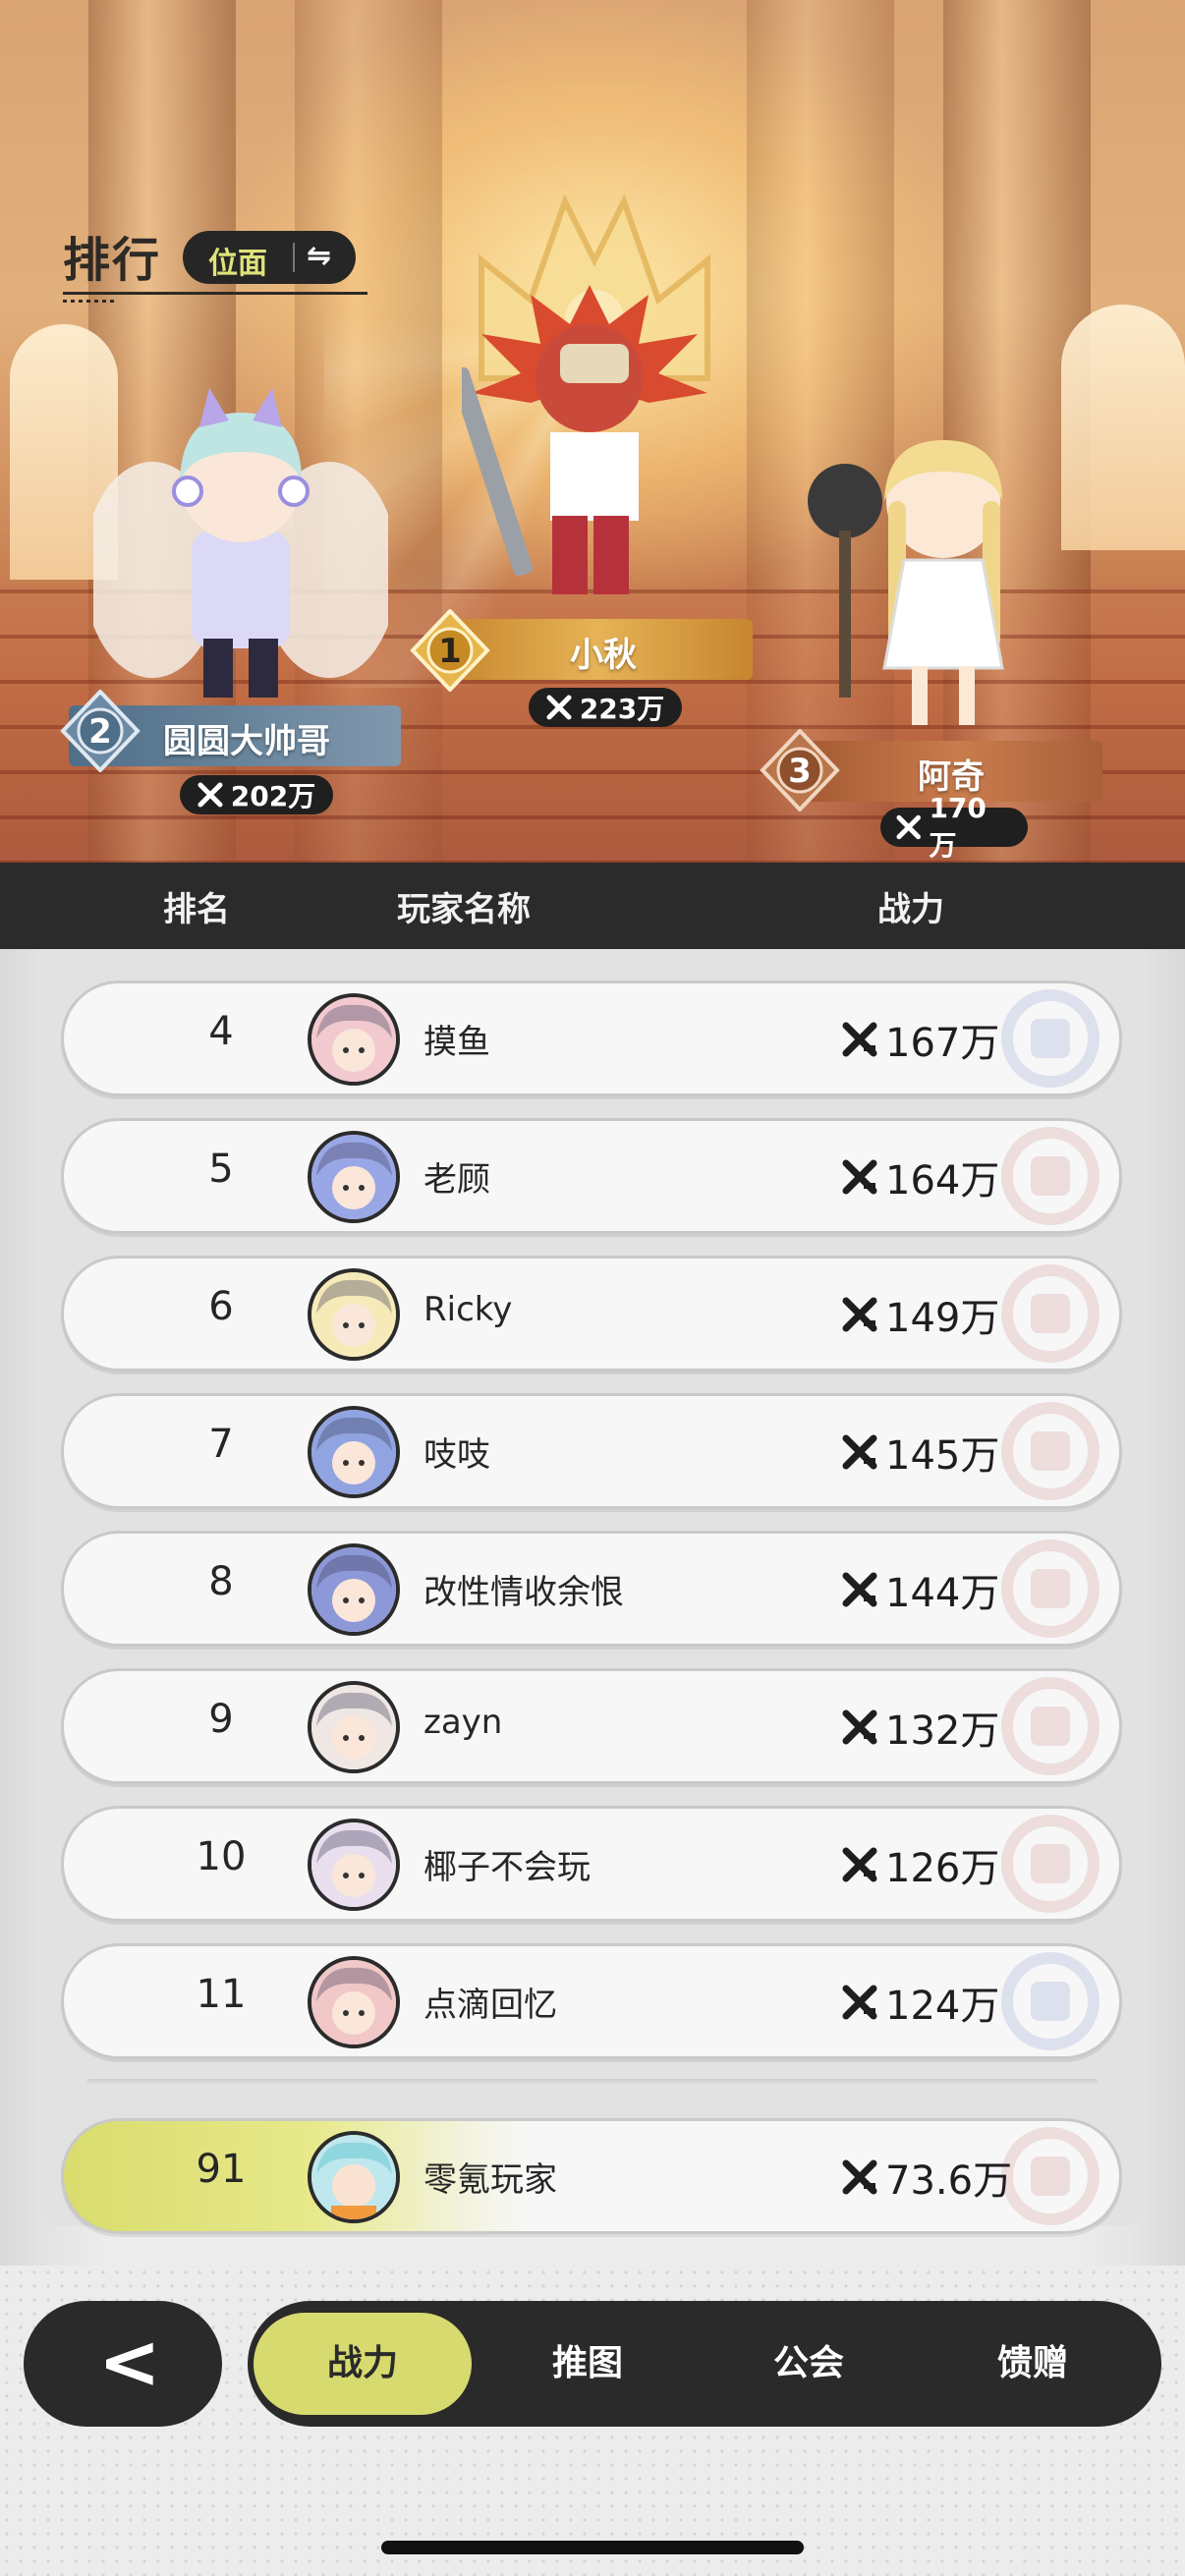 The image size is (1185, 2576). What do you see at coordinates (222, 1994) in the screenshot?
I see `row-rank: 11` at bounding box center [222, 1994].